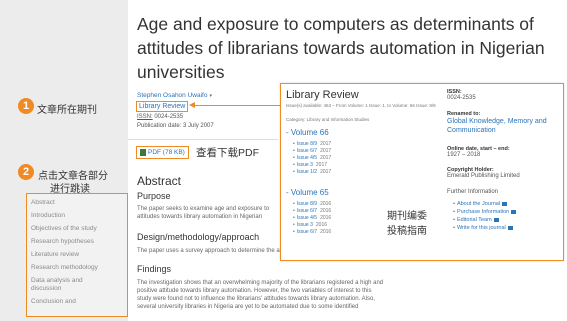 The image size is (567, 321). Describe the element at coordinates (55, 255) in the screenshot. I see `nav-item-literature: Literature review` at that location.